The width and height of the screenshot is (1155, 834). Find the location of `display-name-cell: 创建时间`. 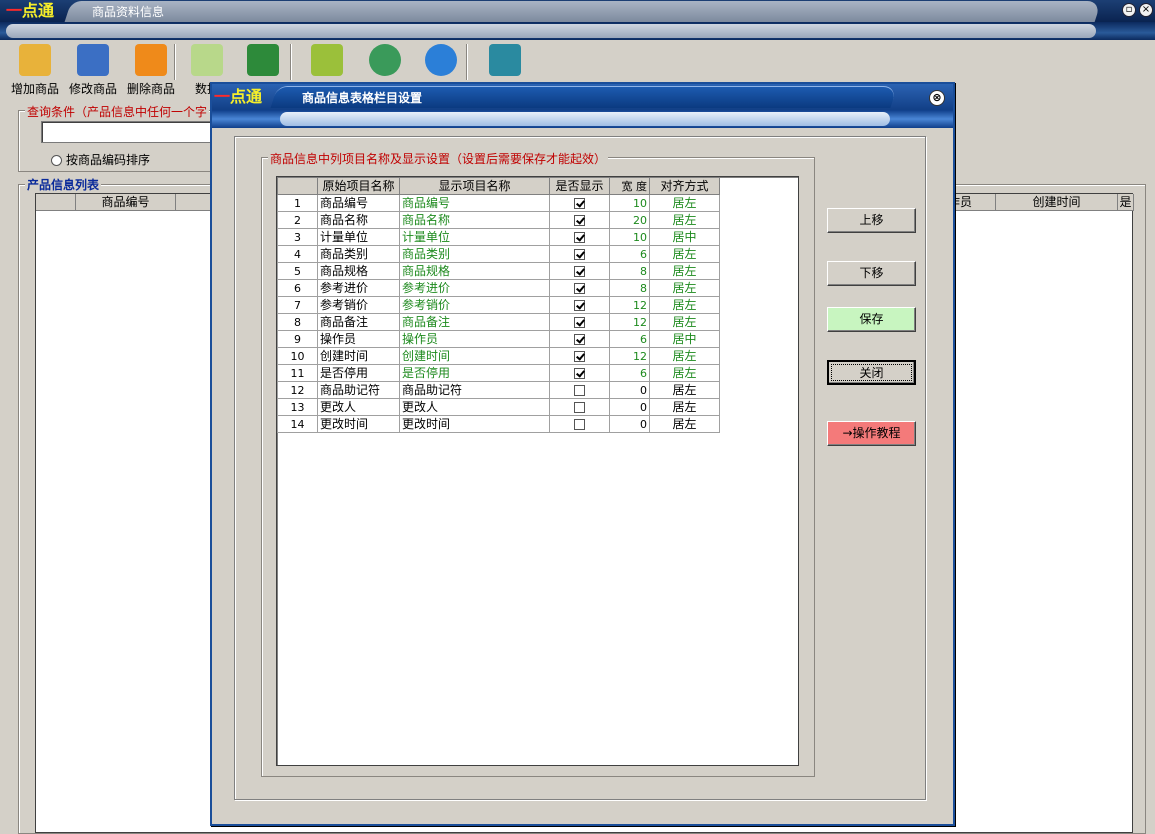

display-name-cell: 创建时间 is located at coordinates (474, 356).